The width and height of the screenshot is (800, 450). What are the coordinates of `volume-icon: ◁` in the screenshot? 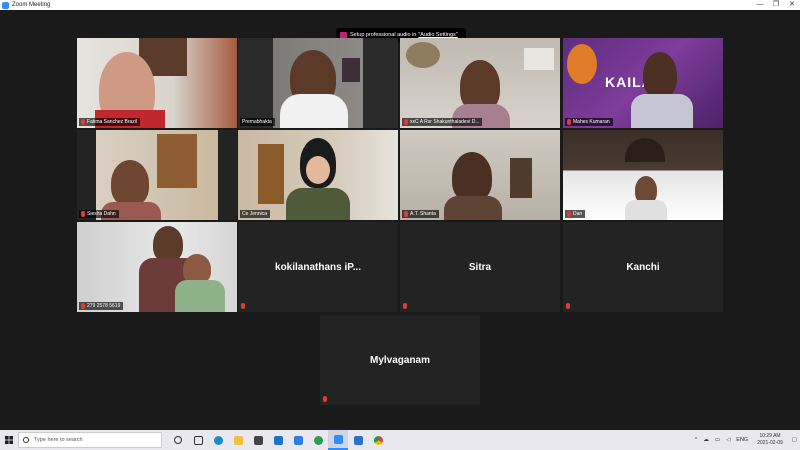 It's located at (728, 440).